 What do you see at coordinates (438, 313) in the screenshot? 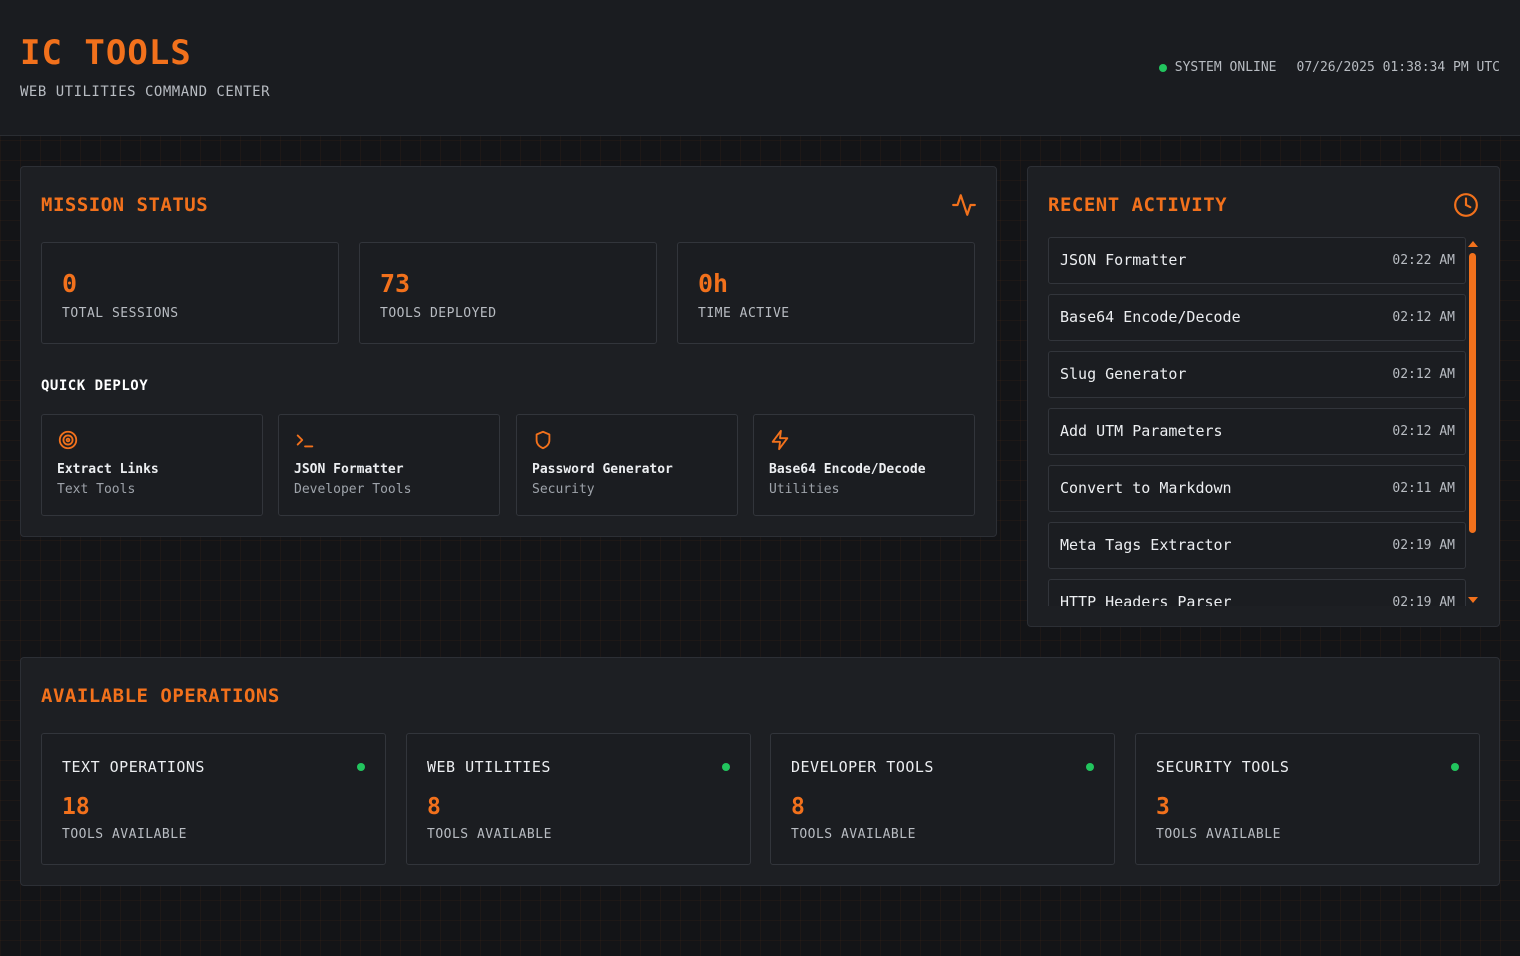
I see `stat-label: TOOLS DEPLOYED` at bounding box center [438, 313].